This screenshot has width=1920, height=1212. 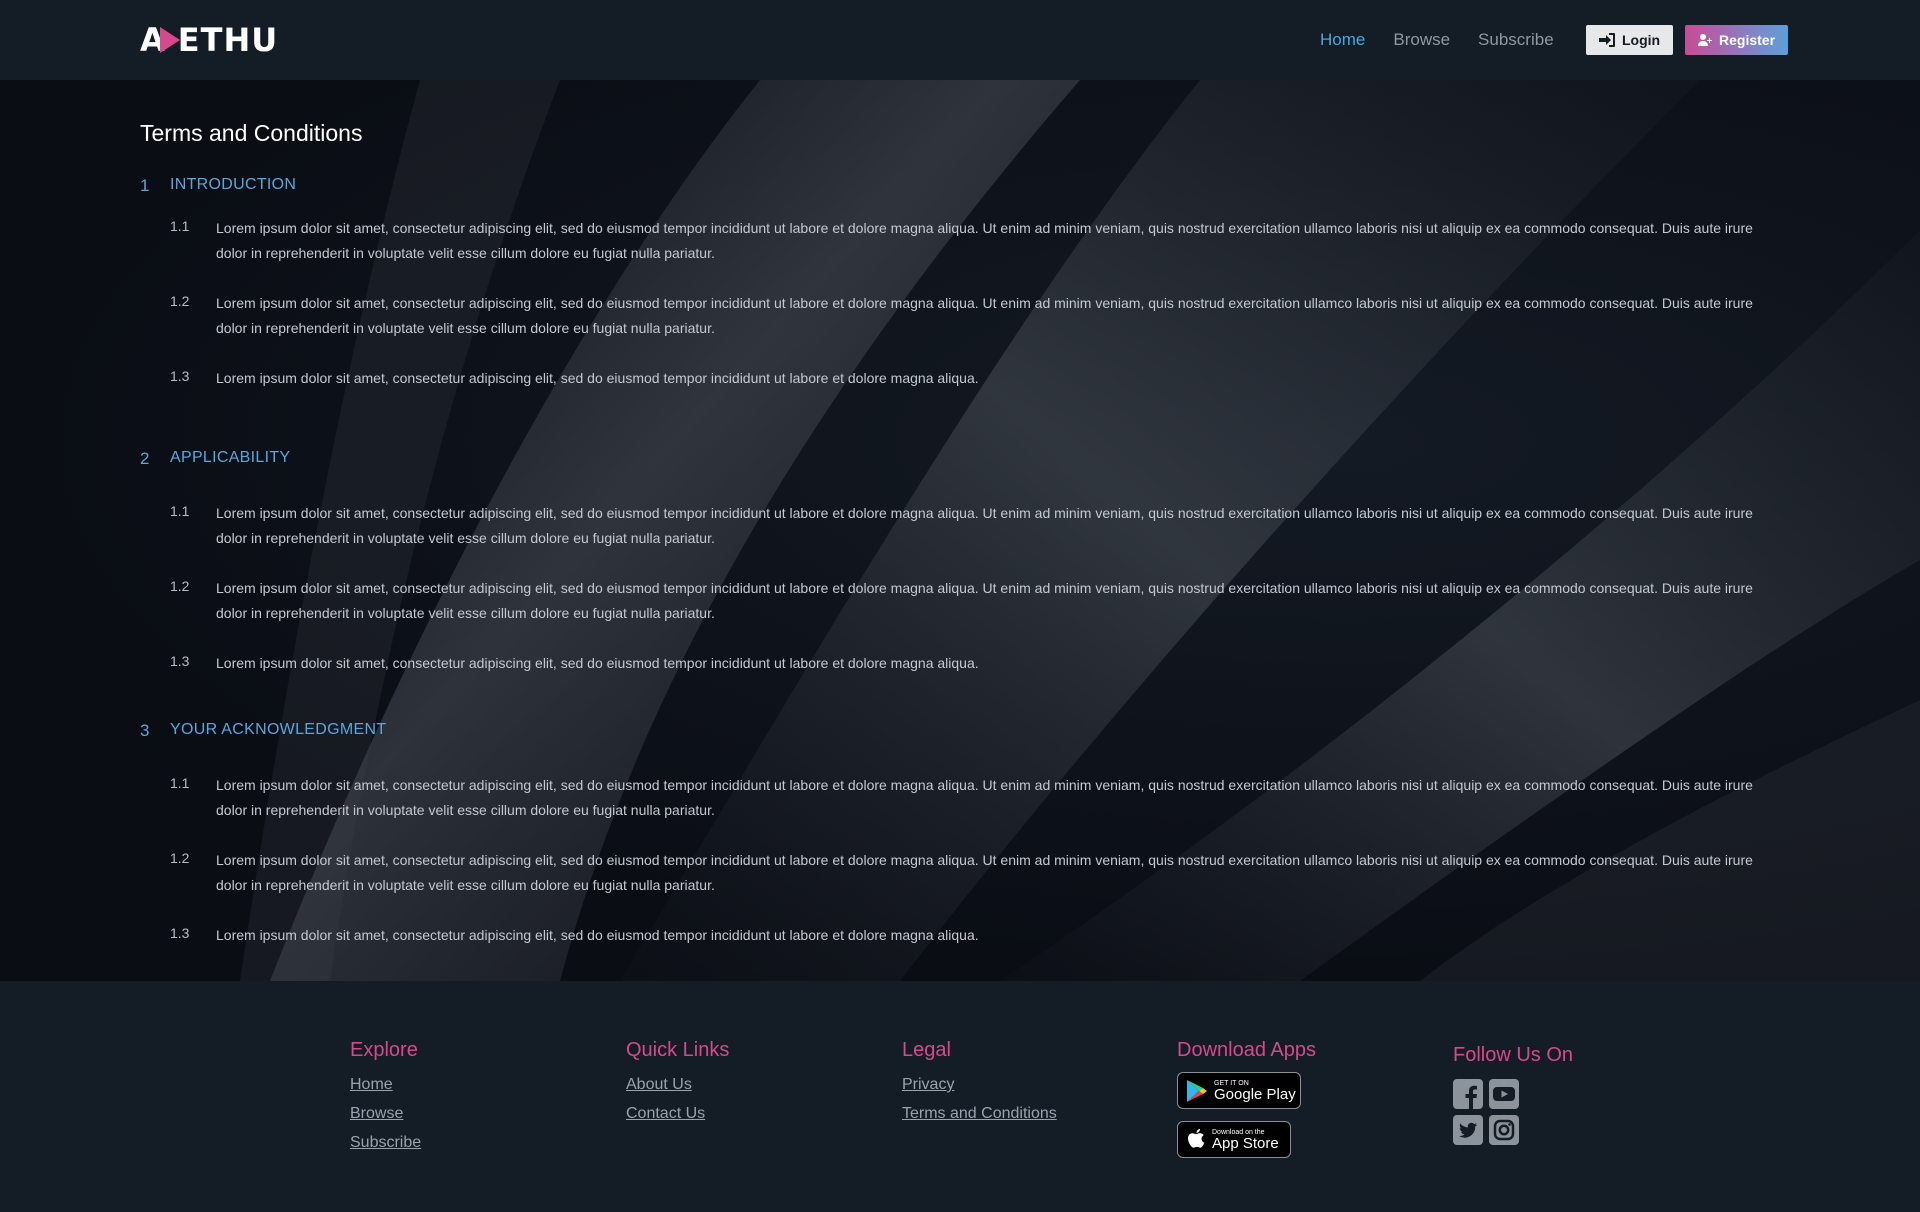 What do you see at coordinates (1246, 1050) in the screenshot?
I see `footer-heading: Download Apps` at bounding box center [1246, 1050].